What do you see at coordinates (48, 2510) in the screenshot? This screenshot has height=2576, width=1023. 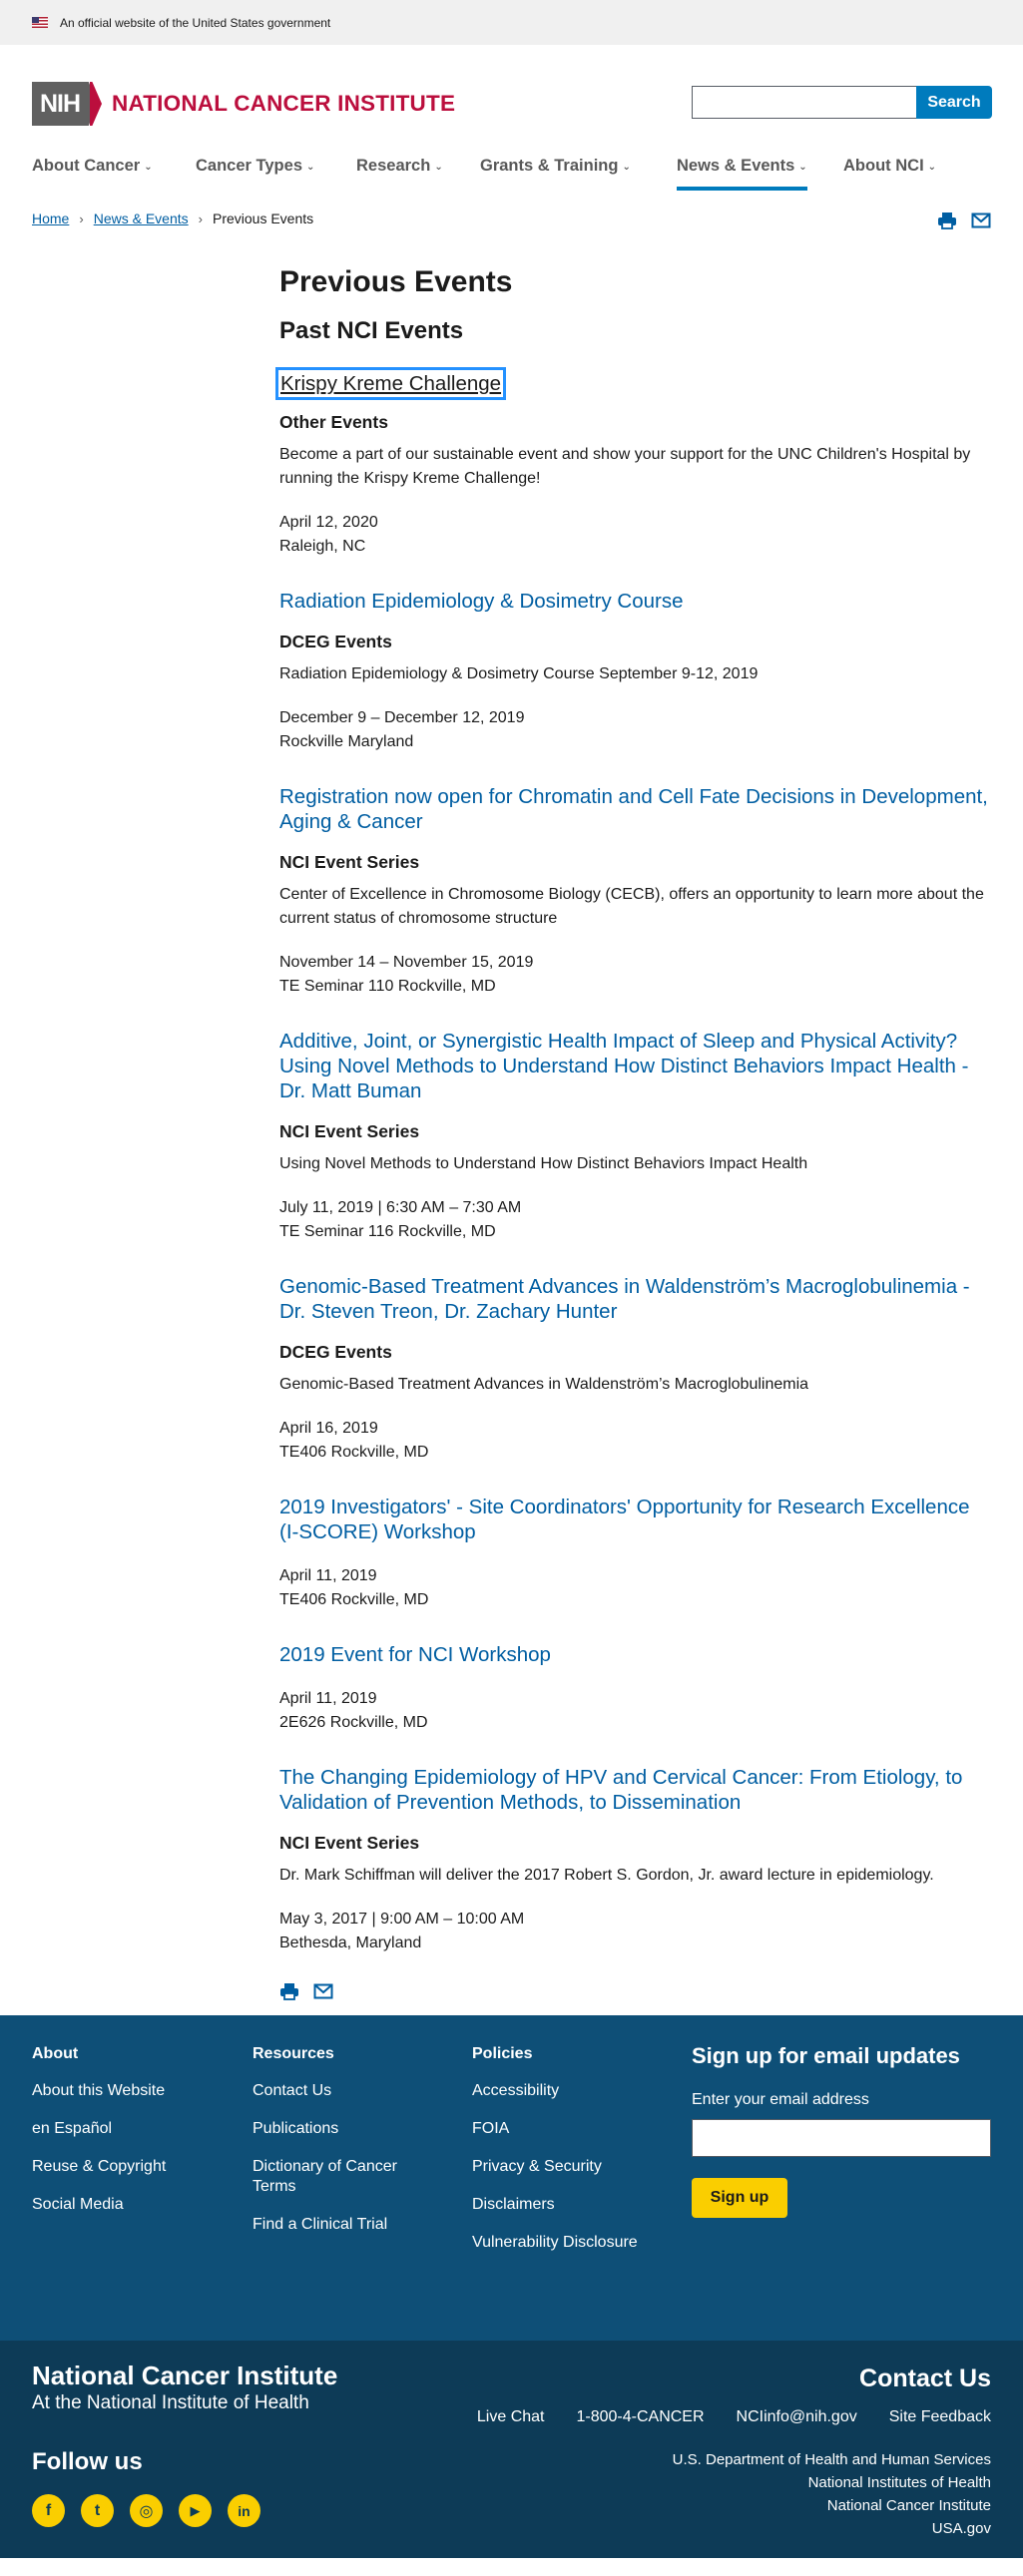 I see `facebook-icon: f` at bounding box center [48, 2510].